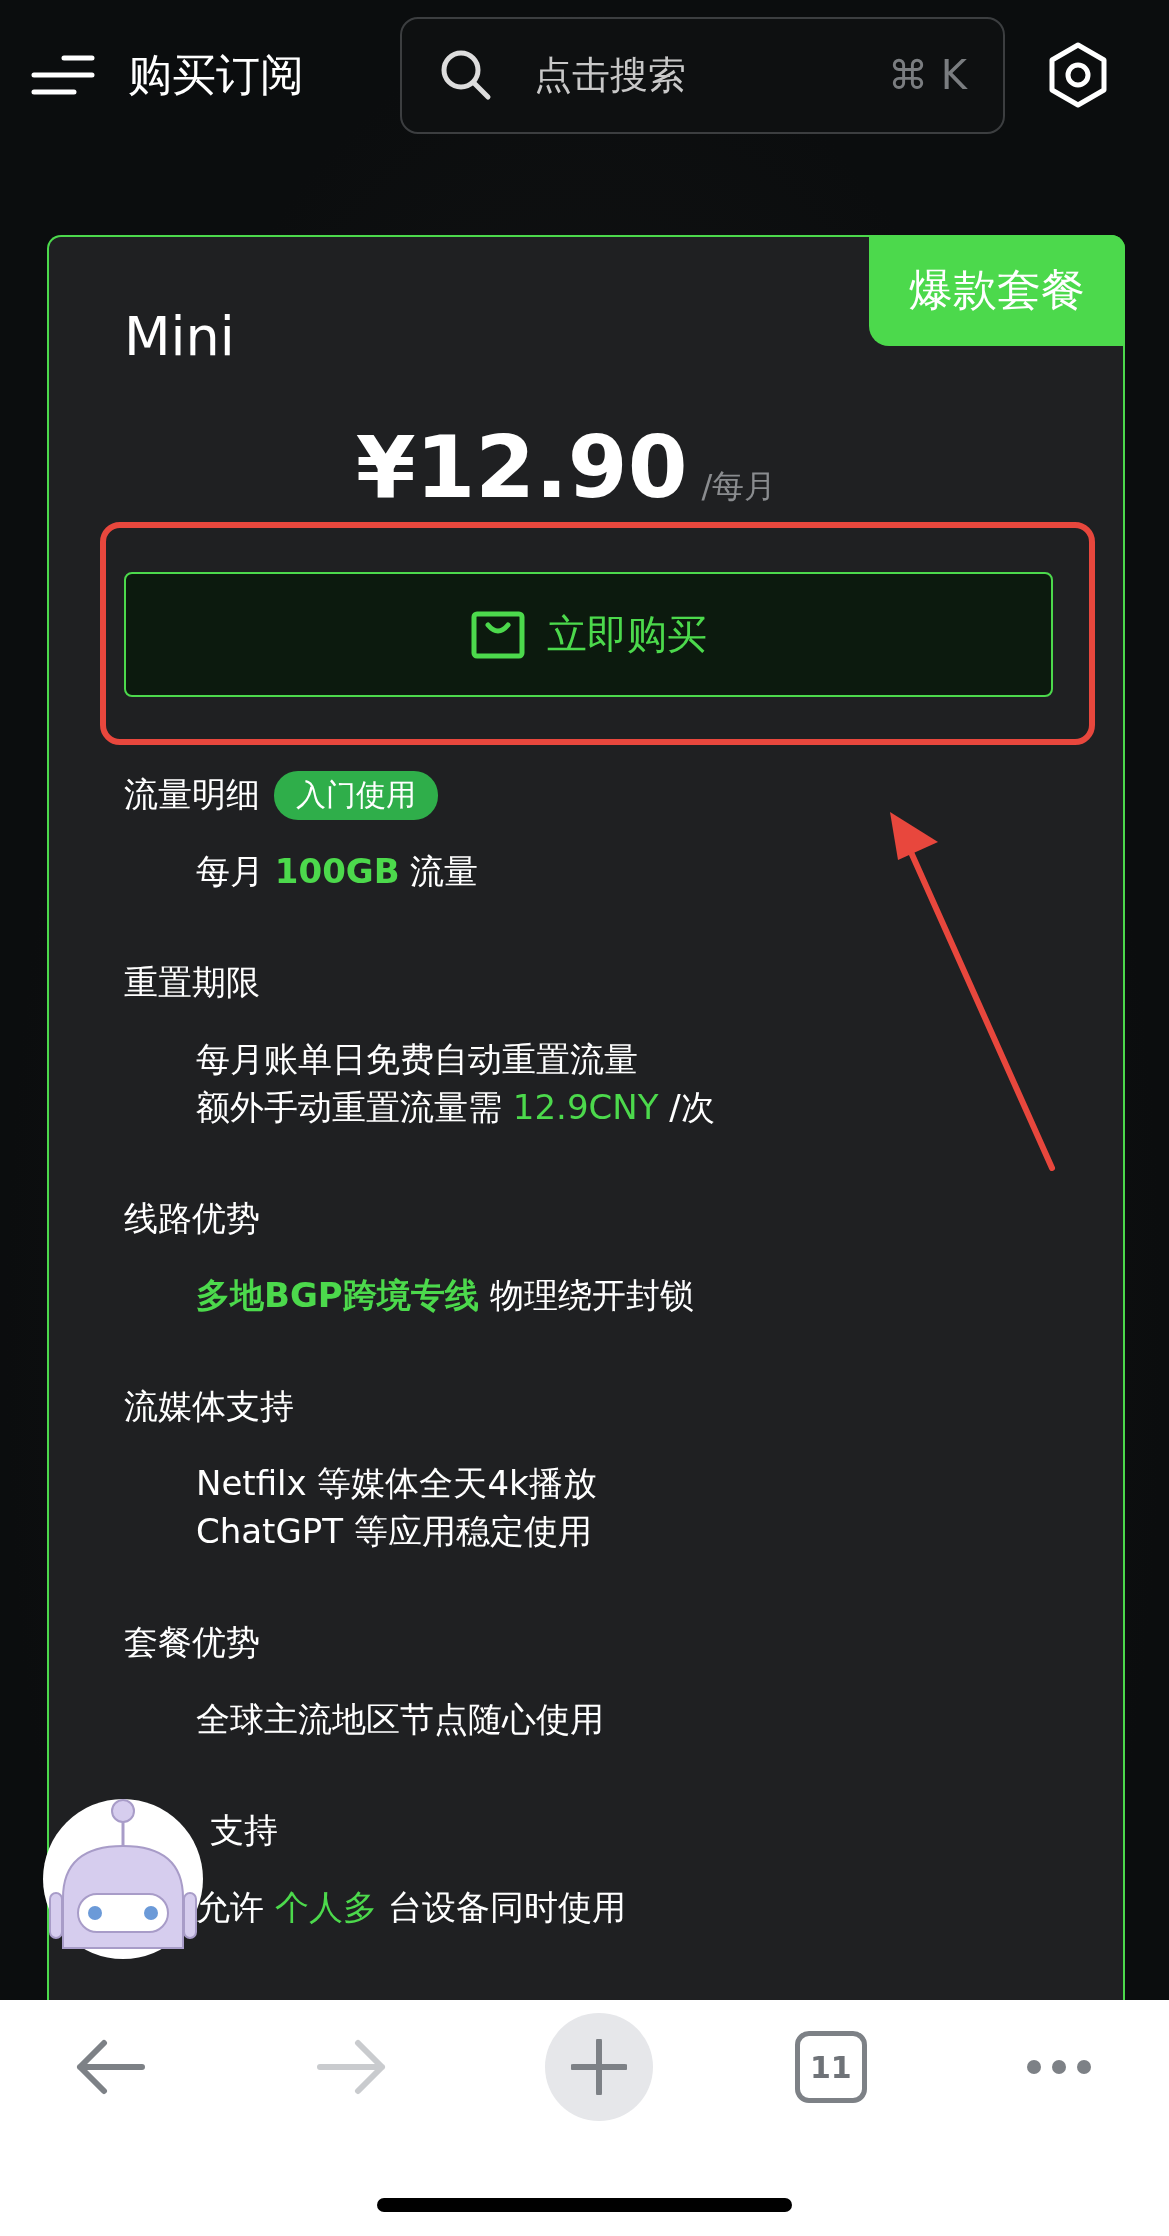 This screenshot has height=2236, width=1169. What do you see at coordinates (411, 1907) in the screenshot?
I see `feature-text: 允许 个人多 台设备同时使用` at bounding box center [411, 1907].